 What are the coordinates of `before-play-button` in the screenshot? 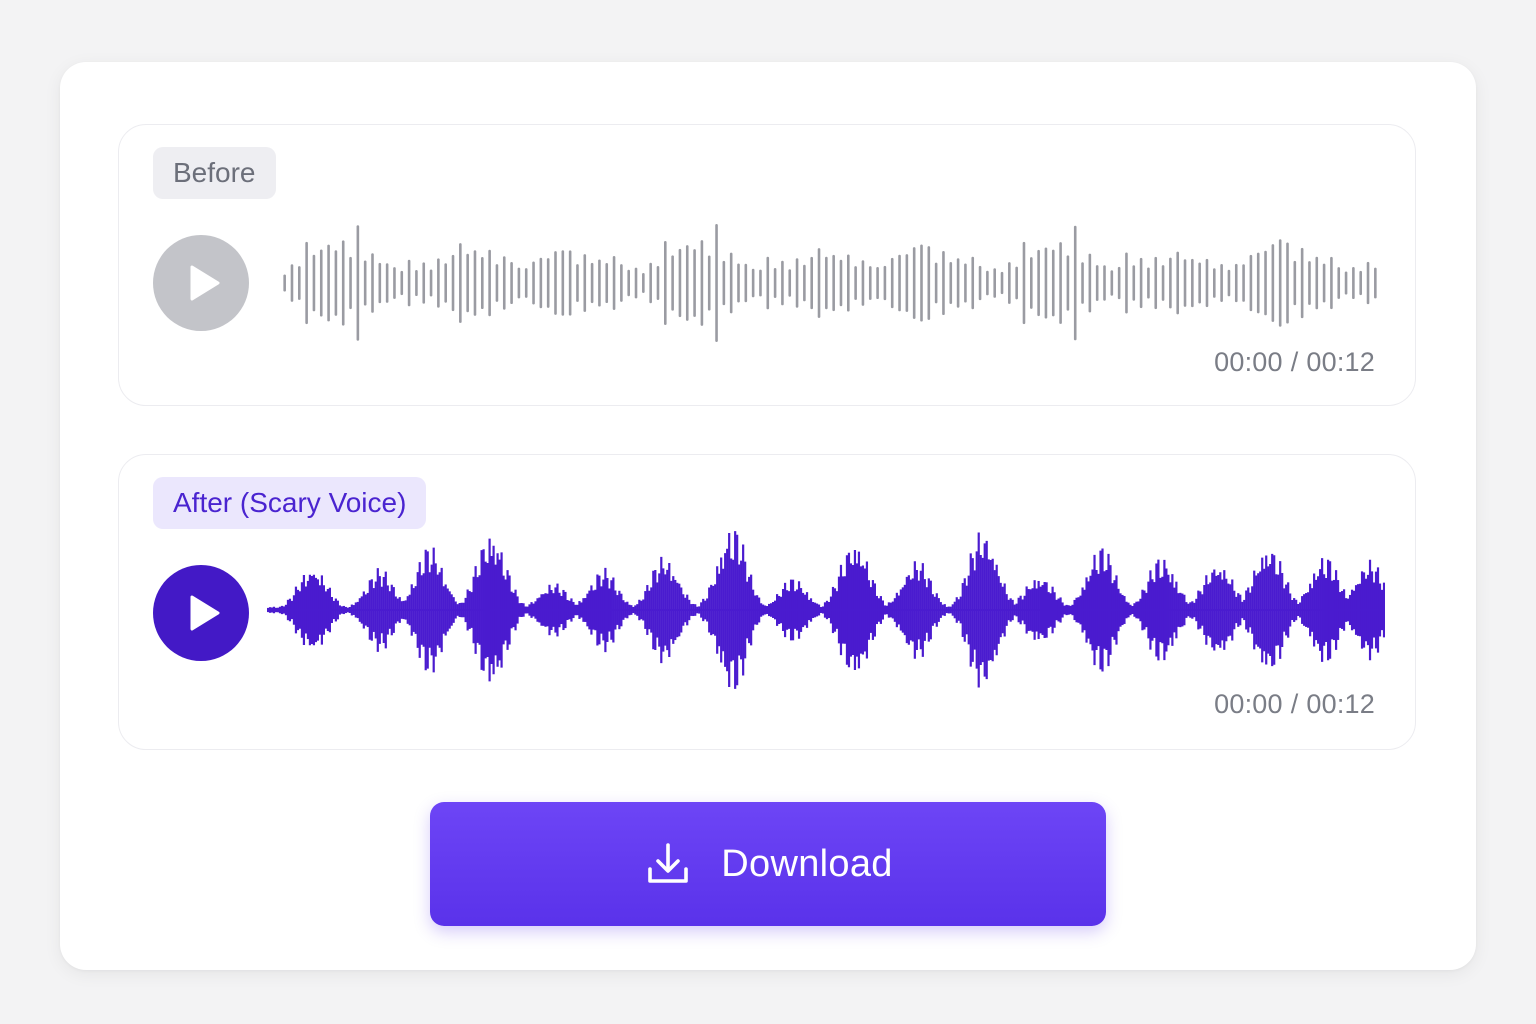 It's located at (201, 283).